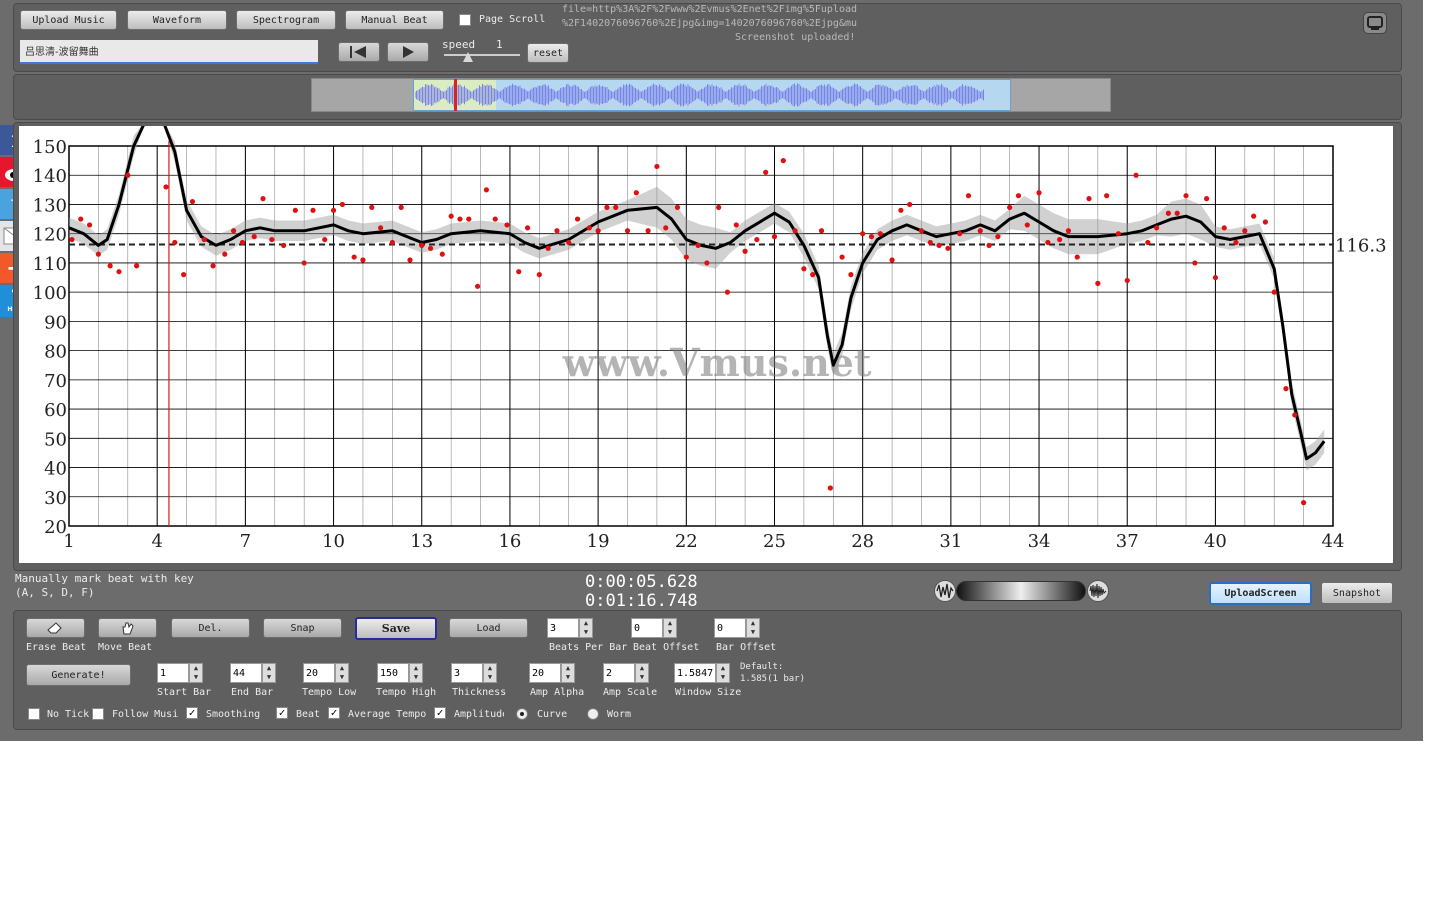 The width and height of the screenshot is (1440, 900). I want to click on speed-slider-handle, so click(468, 57).